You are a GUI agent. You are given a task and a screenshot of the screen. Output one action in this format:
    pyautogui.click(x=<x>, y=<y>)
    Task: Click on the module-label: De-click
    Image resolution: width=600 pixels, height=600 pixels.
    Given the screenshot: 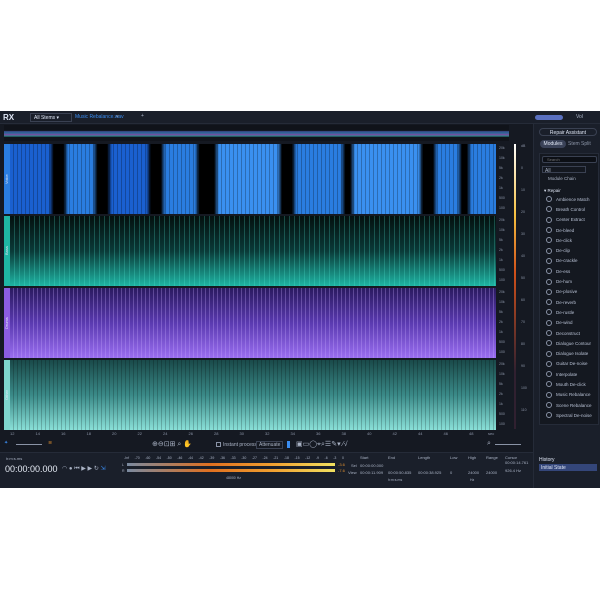 What is the action you would take?
    pyautogui.click(x=564, y=240)
    